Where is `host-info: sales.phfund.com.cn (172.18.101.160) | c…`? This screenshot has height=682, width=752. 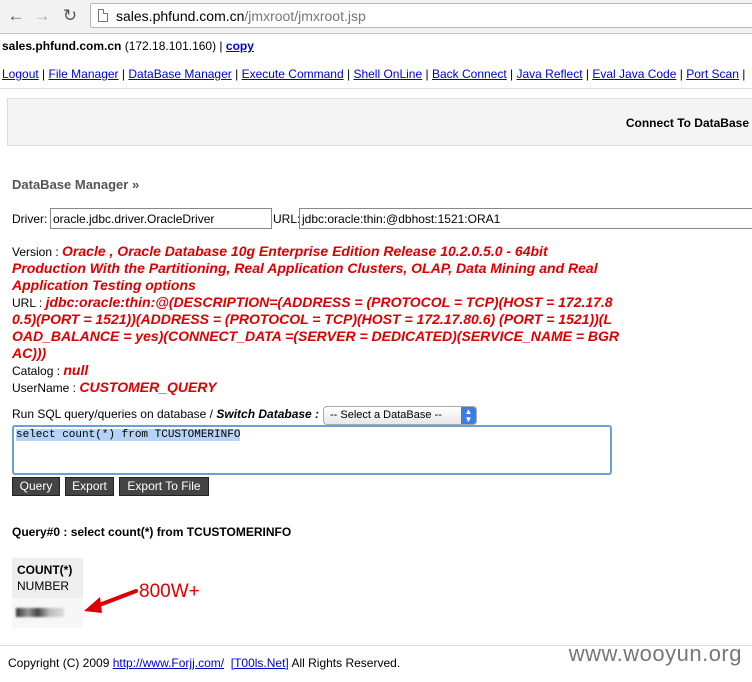 host-info: sales.phfund.com.cn (172.18.101.160) | c… is located at coordinates (128, 46).